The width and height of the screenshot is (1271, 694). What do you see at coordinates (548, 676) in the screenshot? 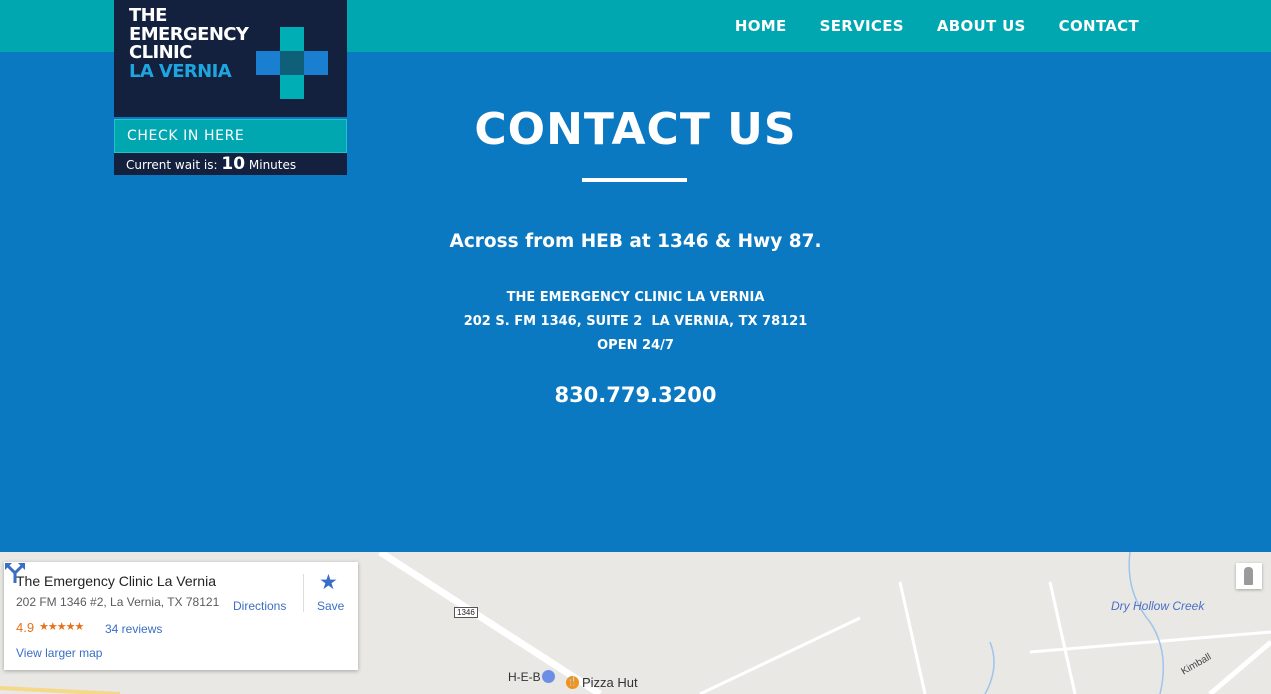
I see `heb-pin-icon` at bounding box center [548, 676].